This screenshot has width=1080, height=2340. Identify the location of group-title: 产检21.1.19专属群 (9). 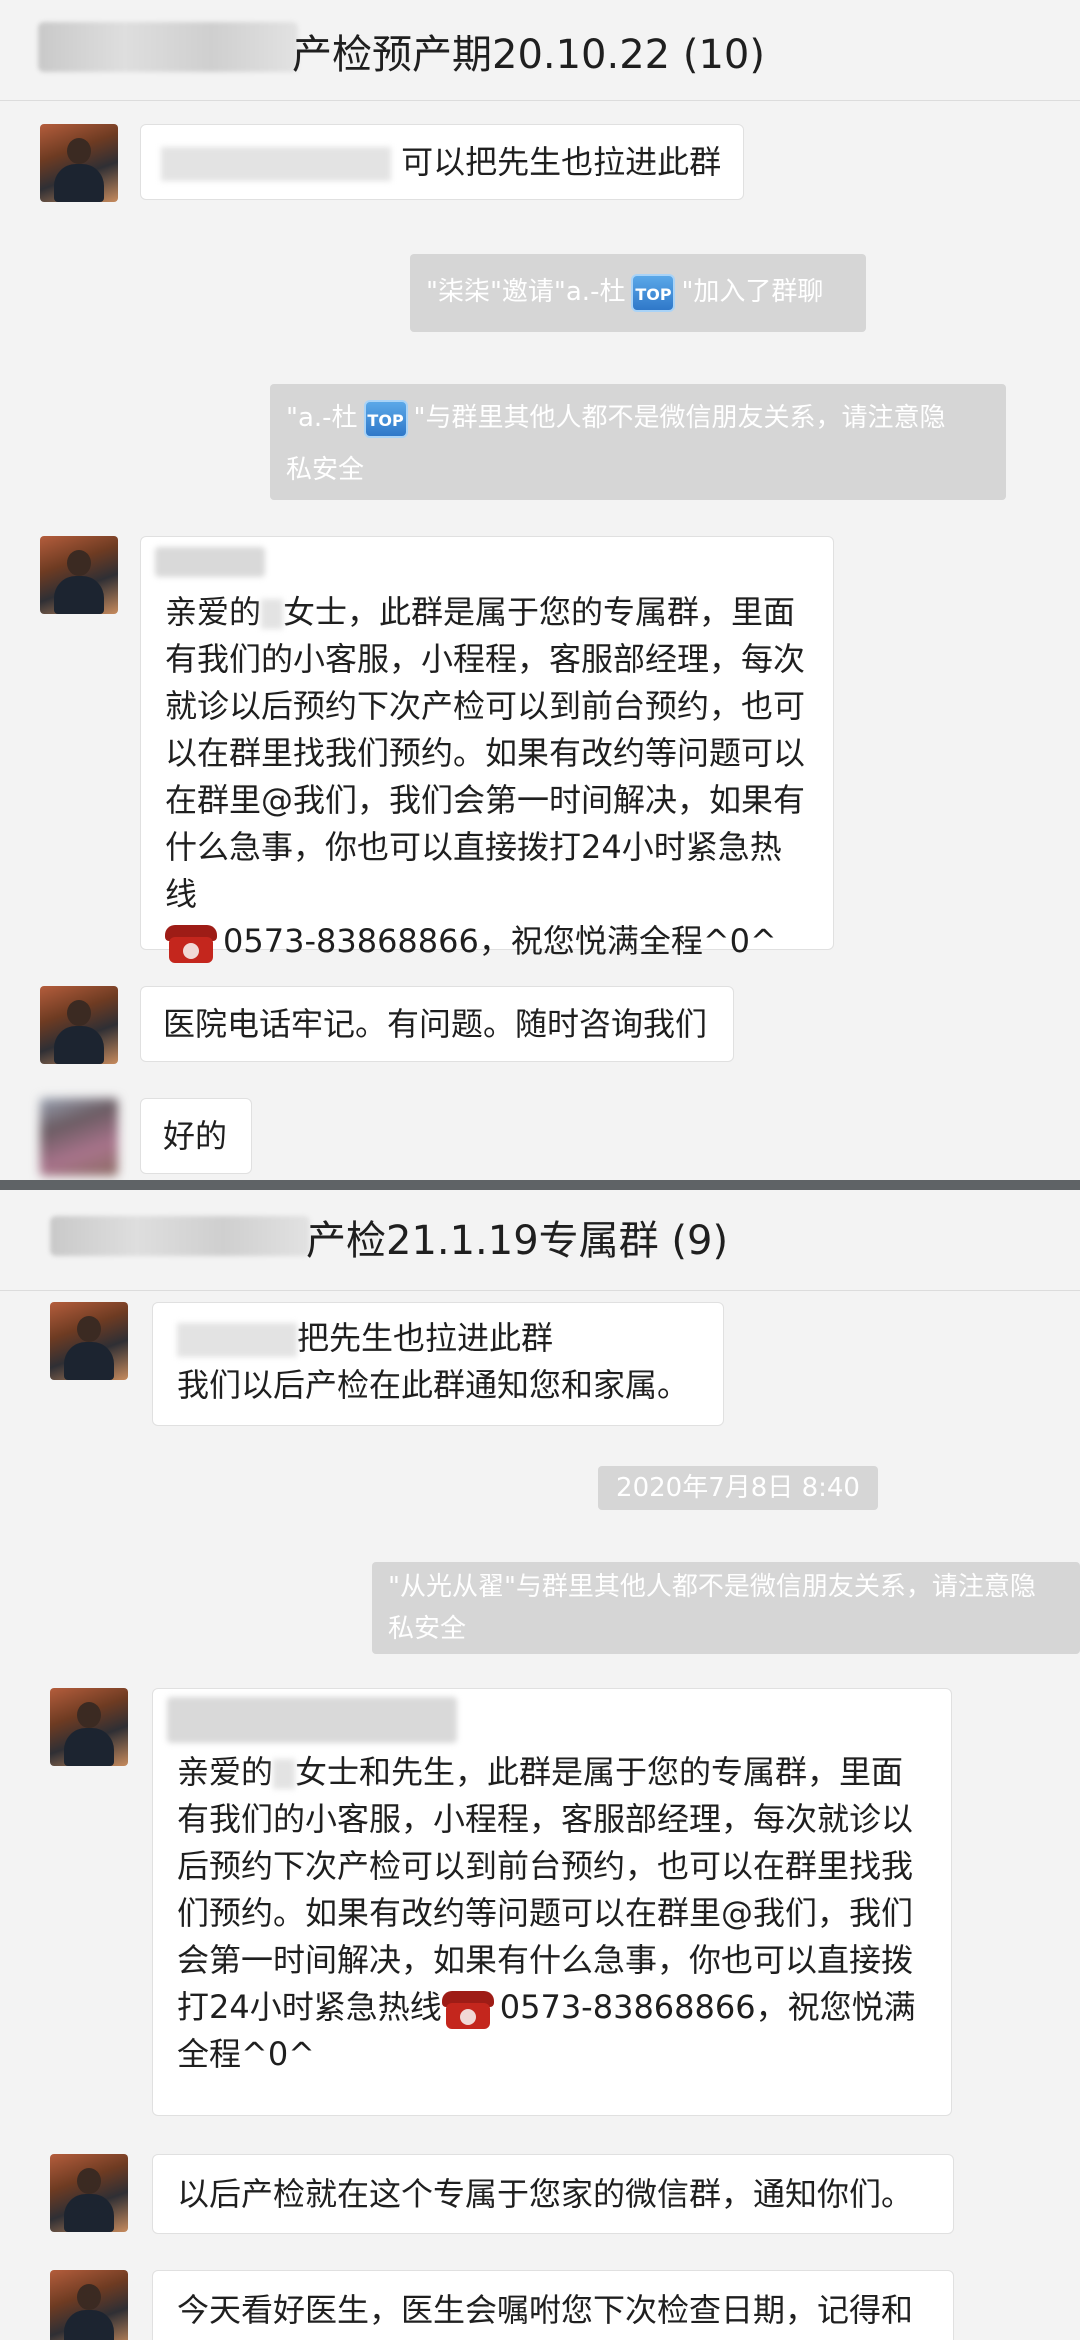
(517, 1237).